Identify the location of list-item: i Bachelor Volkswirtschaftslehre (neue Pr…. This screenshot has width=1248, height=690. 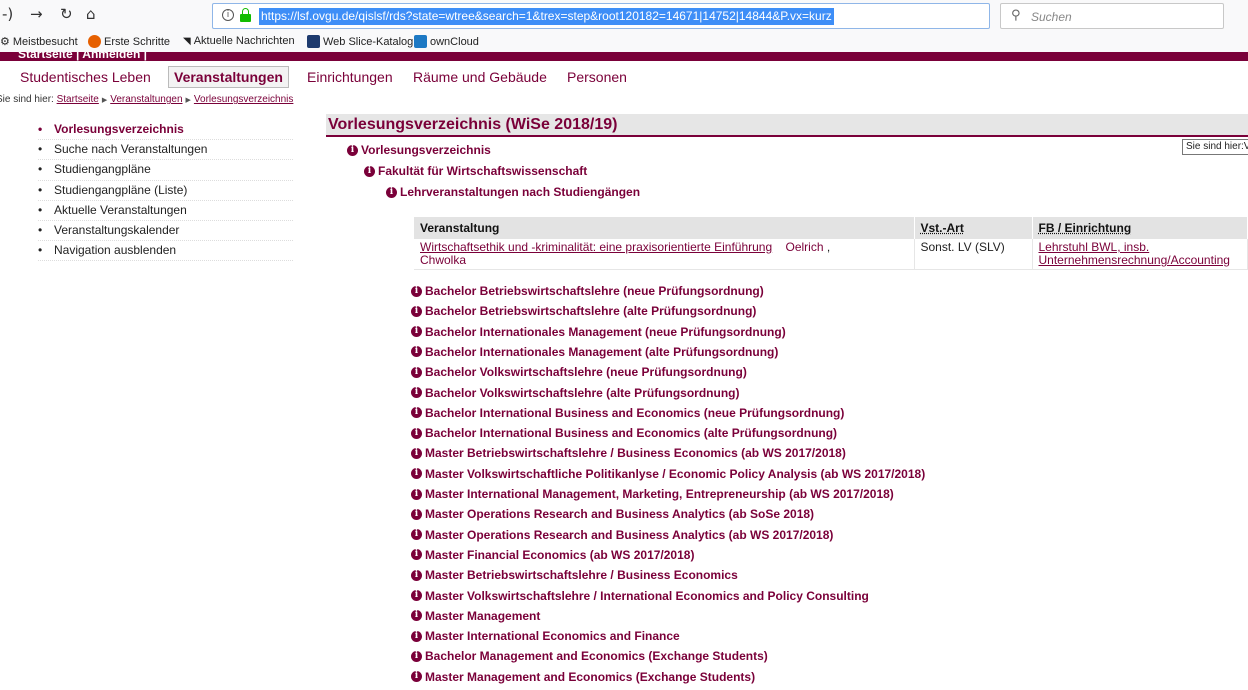
(579, 372).